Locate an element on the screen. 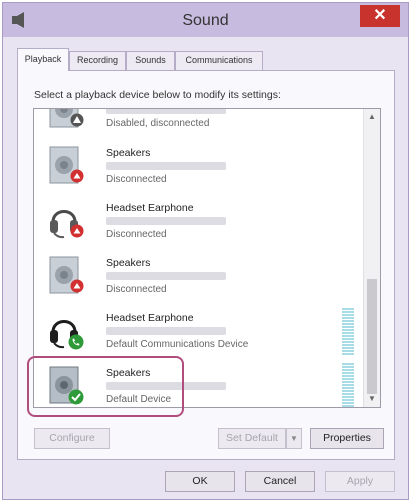 The height and width of the screenshot is (503, 412). apply-button: Apply is located at coordinates (360, 481).